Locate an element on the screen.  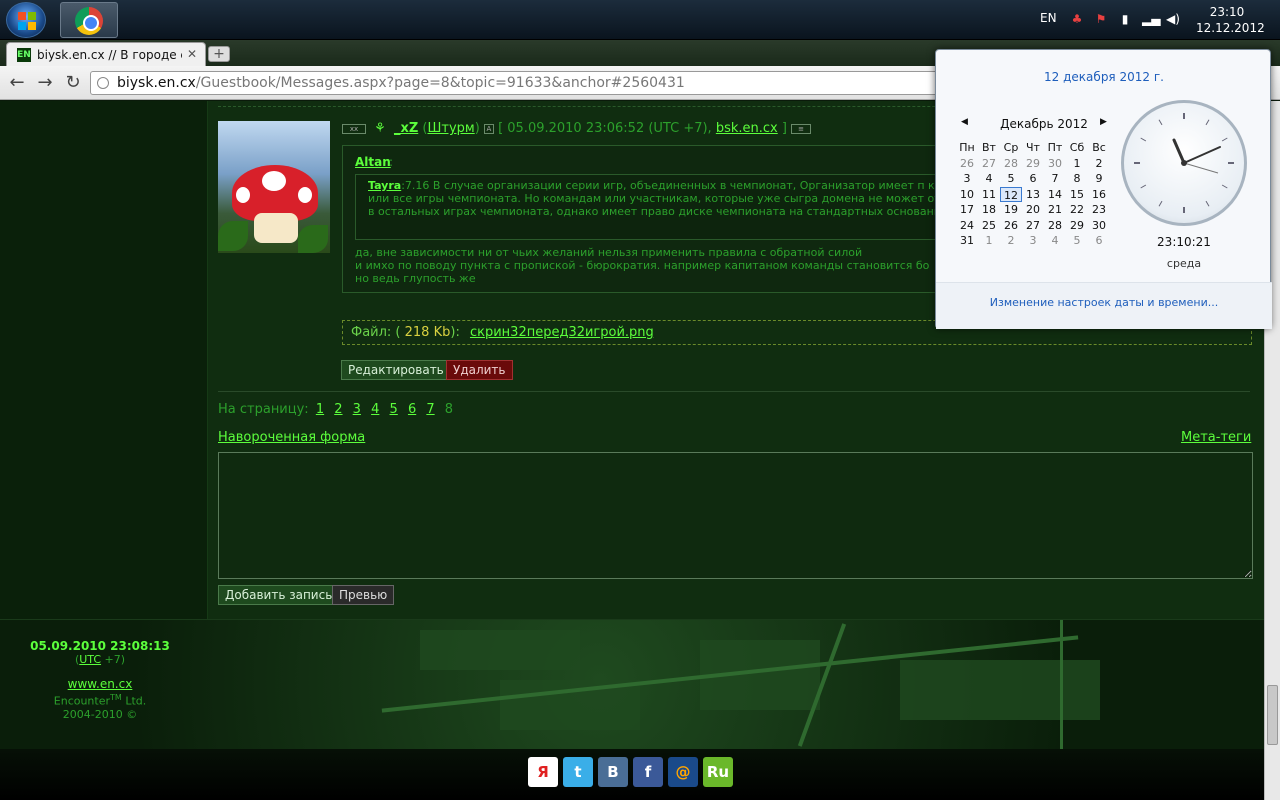
volume-icon: ◀) is located at coordinates (1173, 19).